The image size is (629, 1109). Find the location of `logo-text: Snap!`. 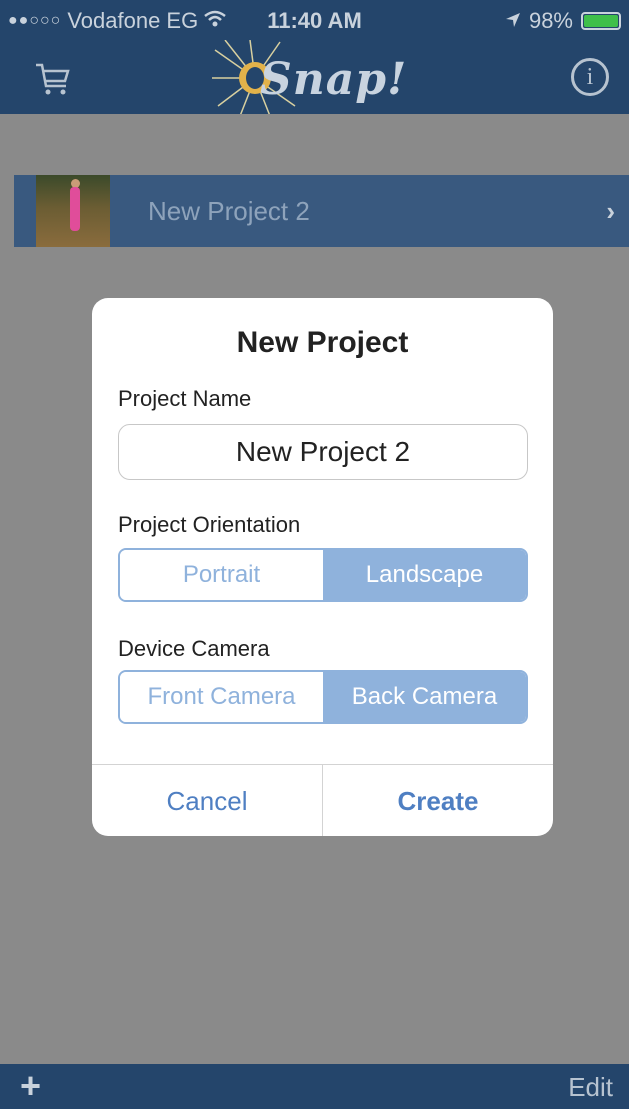

logo-text: Snap! is located at coordinates (334, 79).